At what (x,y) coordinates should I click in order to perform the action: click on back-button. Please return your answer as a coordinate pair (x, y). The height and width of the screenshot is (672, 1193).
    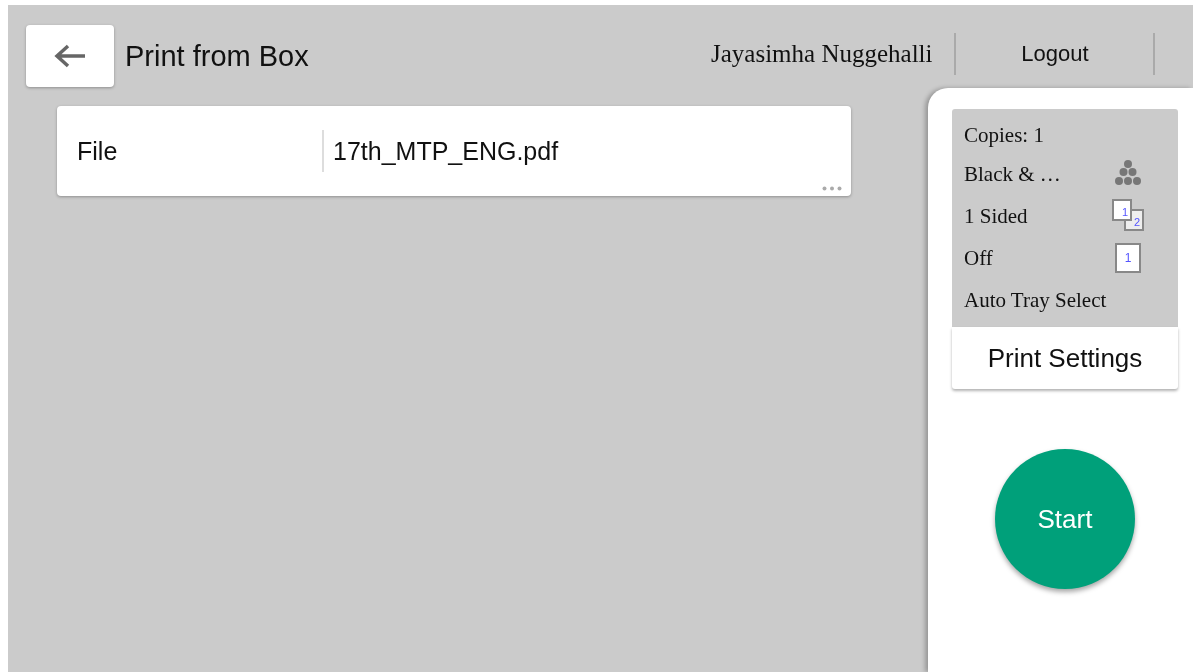
    Looking at the image, I should click on (70, 56).